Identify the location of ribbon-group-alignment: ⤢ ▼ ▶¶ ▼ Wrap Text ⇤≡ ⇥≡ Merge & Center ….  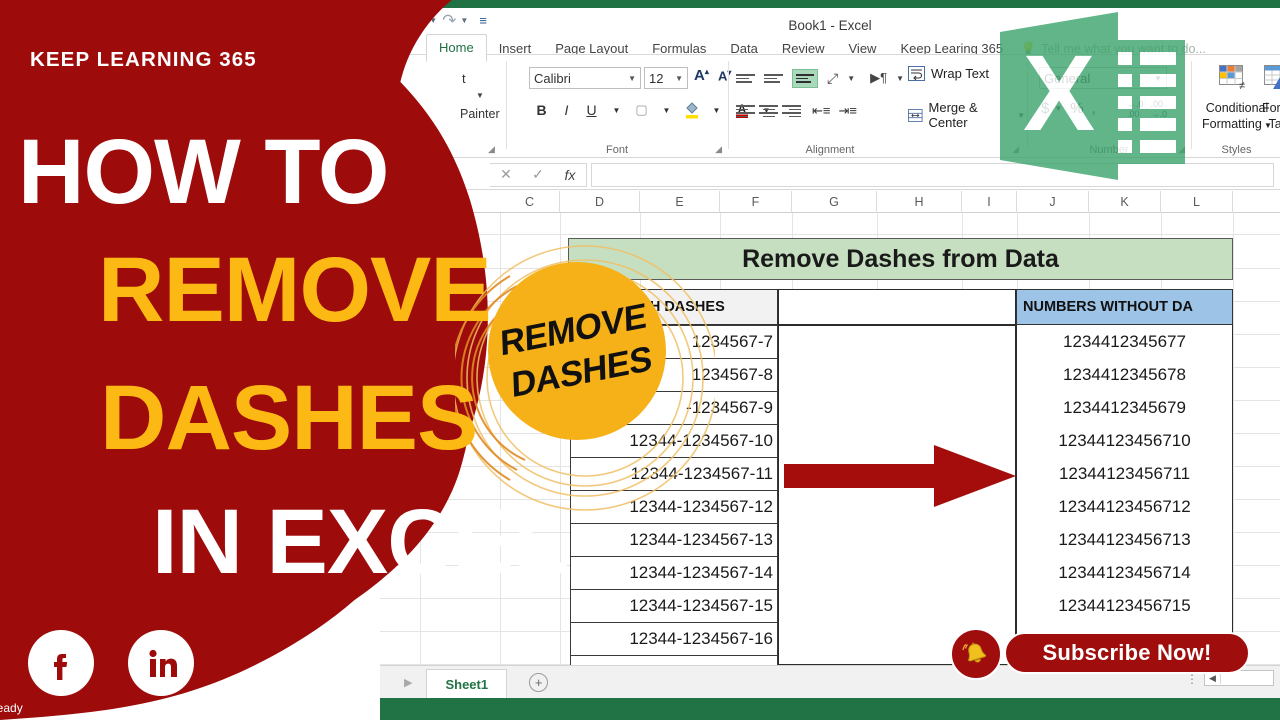
(877, 107).